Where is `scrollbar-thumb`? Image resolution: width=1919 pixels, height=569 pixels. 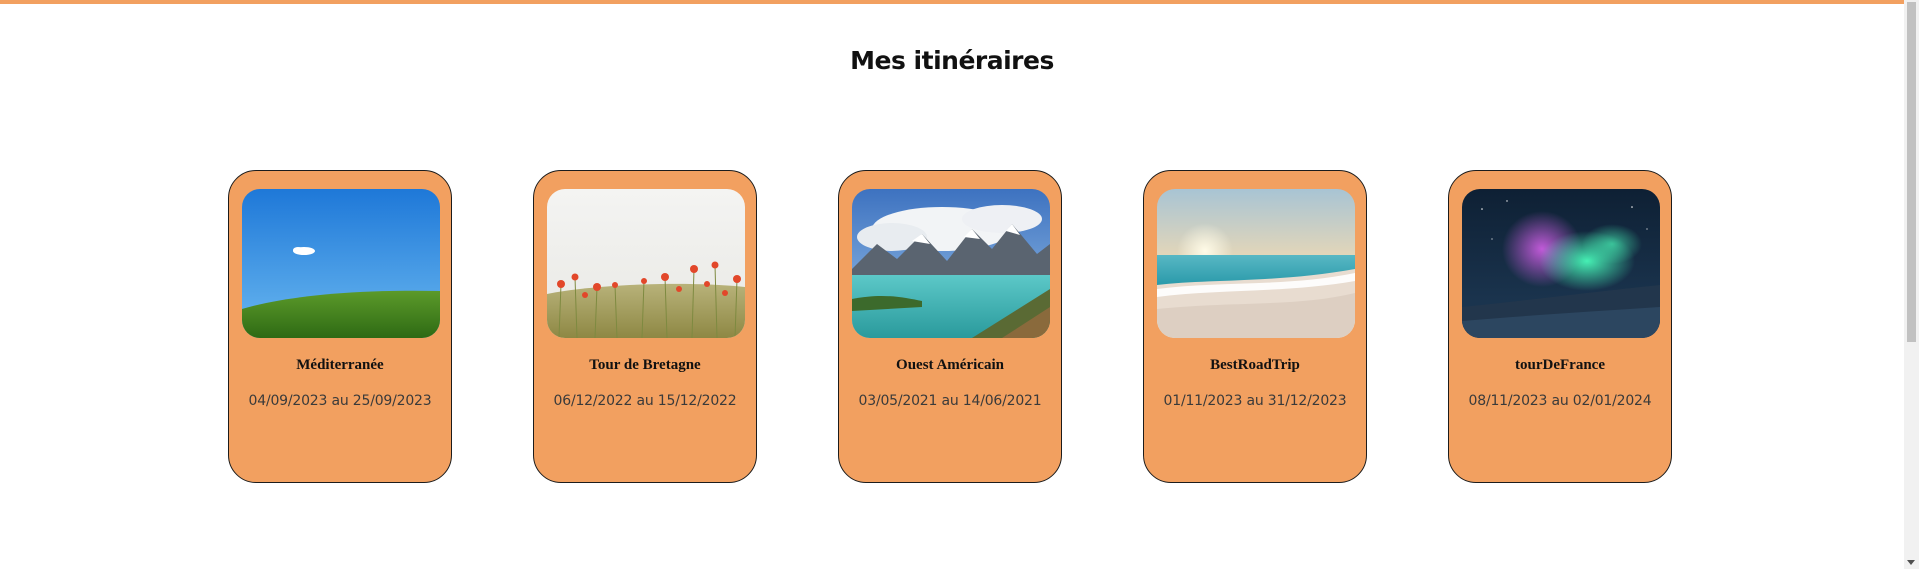
scrollbar-thumb is located at coordinates (1911, 172).